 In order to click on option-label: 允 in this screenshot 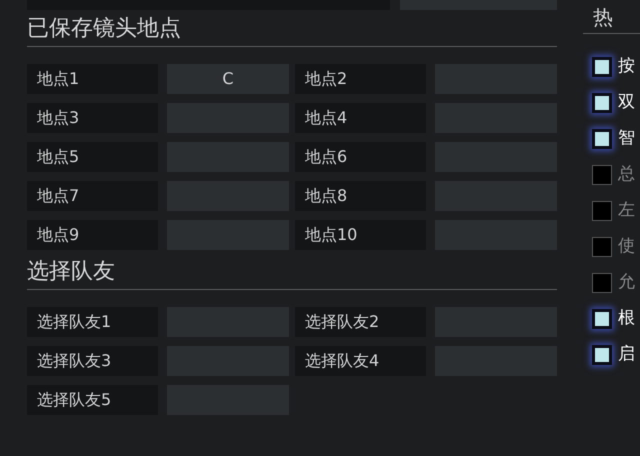, I will do `click(626, 282)`.